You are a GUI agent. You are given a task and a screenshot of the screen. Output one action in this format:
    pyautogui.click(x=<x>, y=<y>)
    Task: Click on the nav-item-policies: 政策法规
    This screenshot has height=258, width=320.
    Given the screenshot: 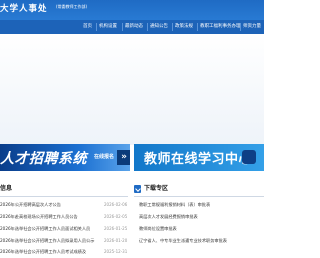 What is the action you would take?
    pyautogui.click(x=184, y=27)
    